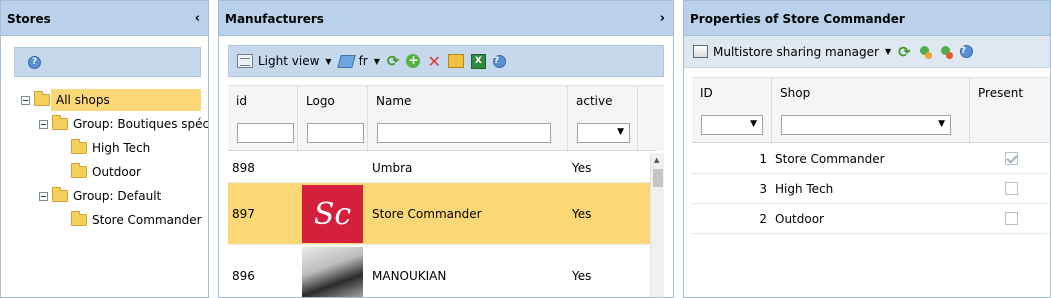 The height and width of the screenshot is (298, 1051). I want to click on scroll-up-icon: ▲, so click(656, 160).